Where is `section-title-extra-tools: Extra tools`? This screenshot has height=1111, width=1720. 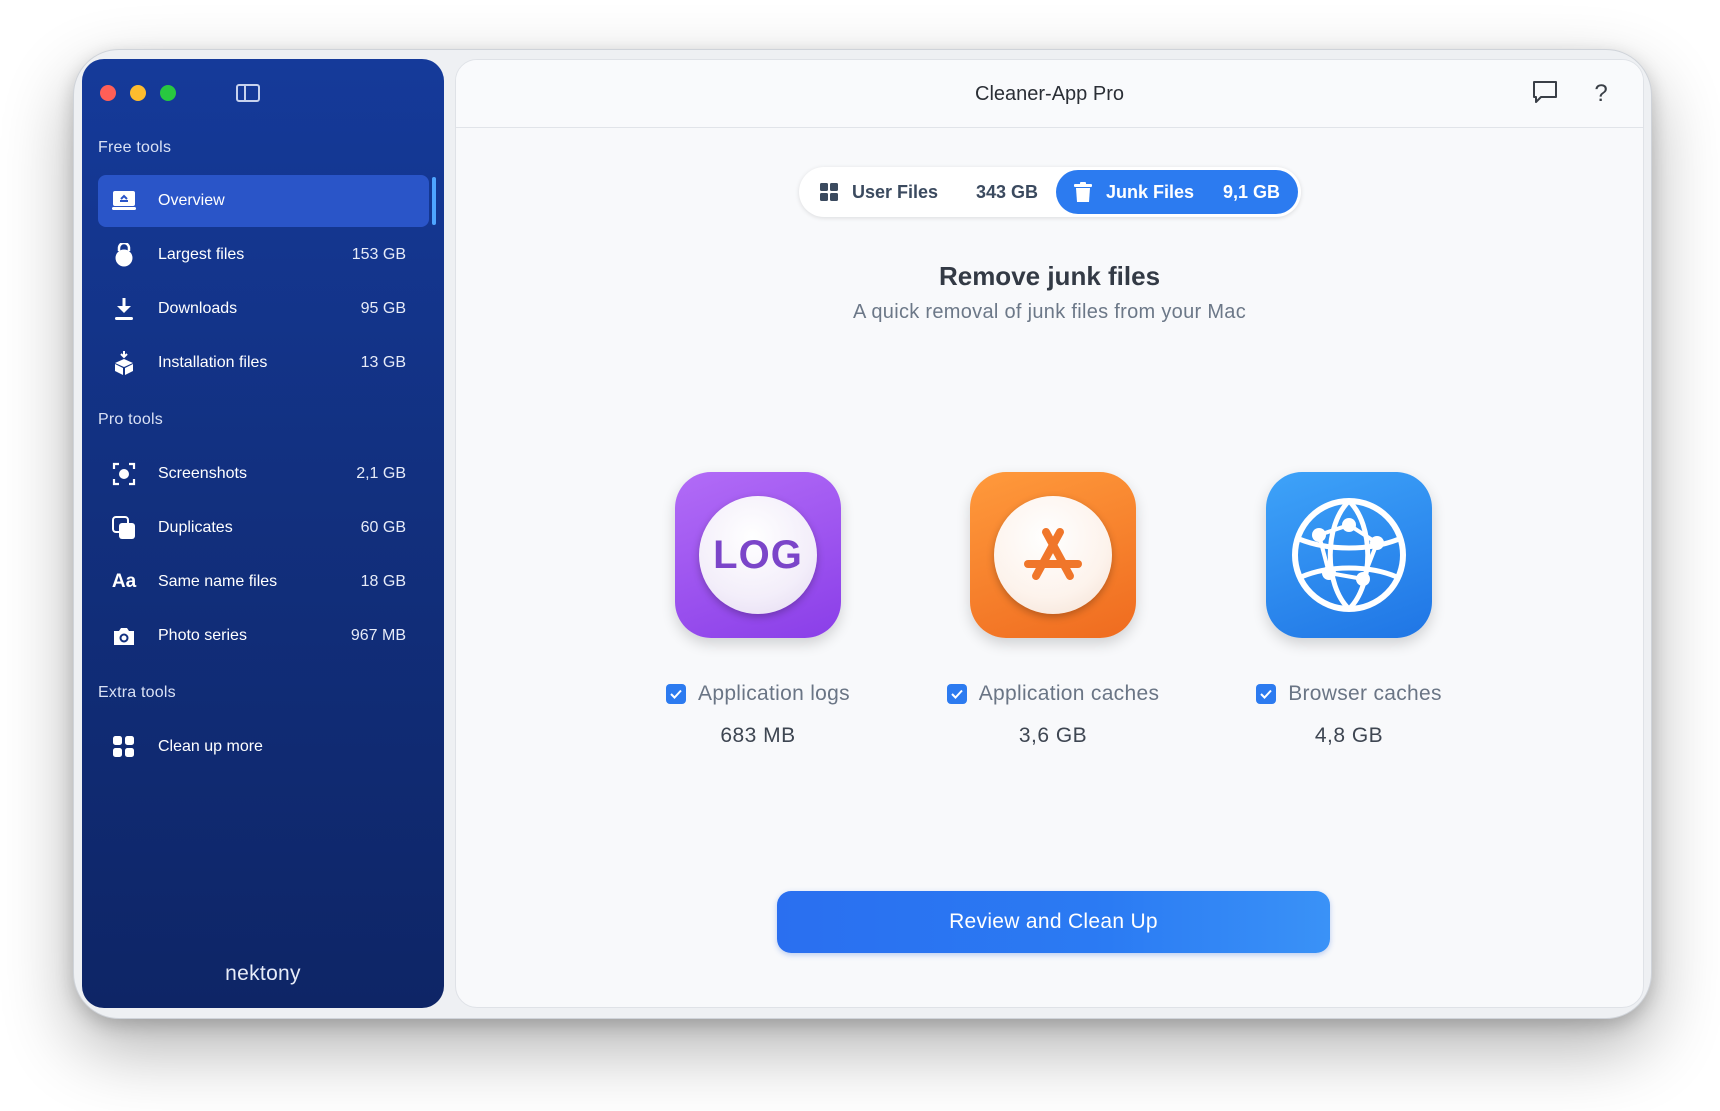 section-title-extra-tools: Extra tools is located at coordinates (137, 692).